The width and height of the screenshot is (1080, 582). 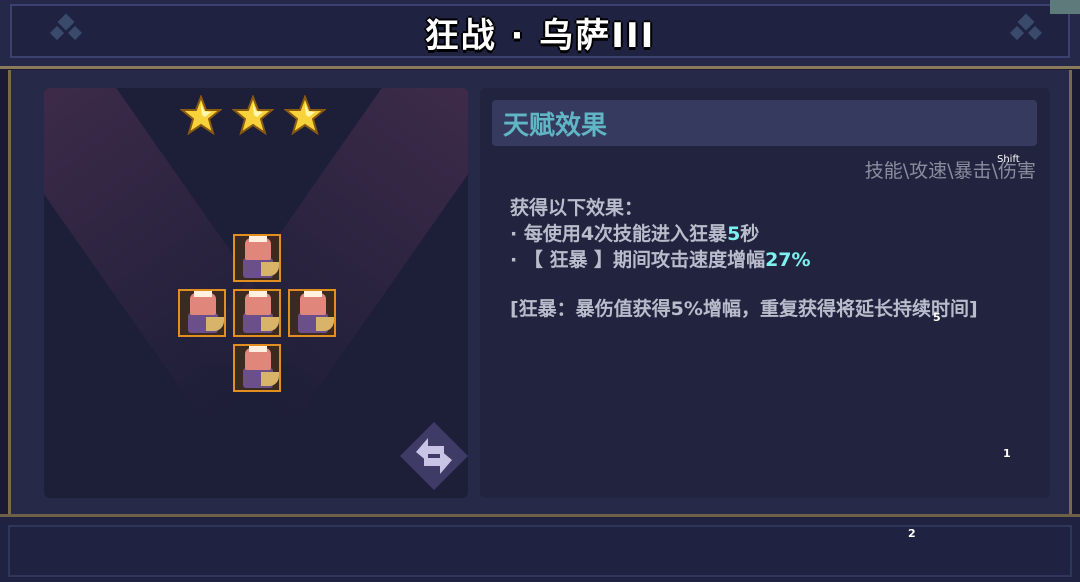 I want to click on bottom-bar, so click(x=540, y=548).